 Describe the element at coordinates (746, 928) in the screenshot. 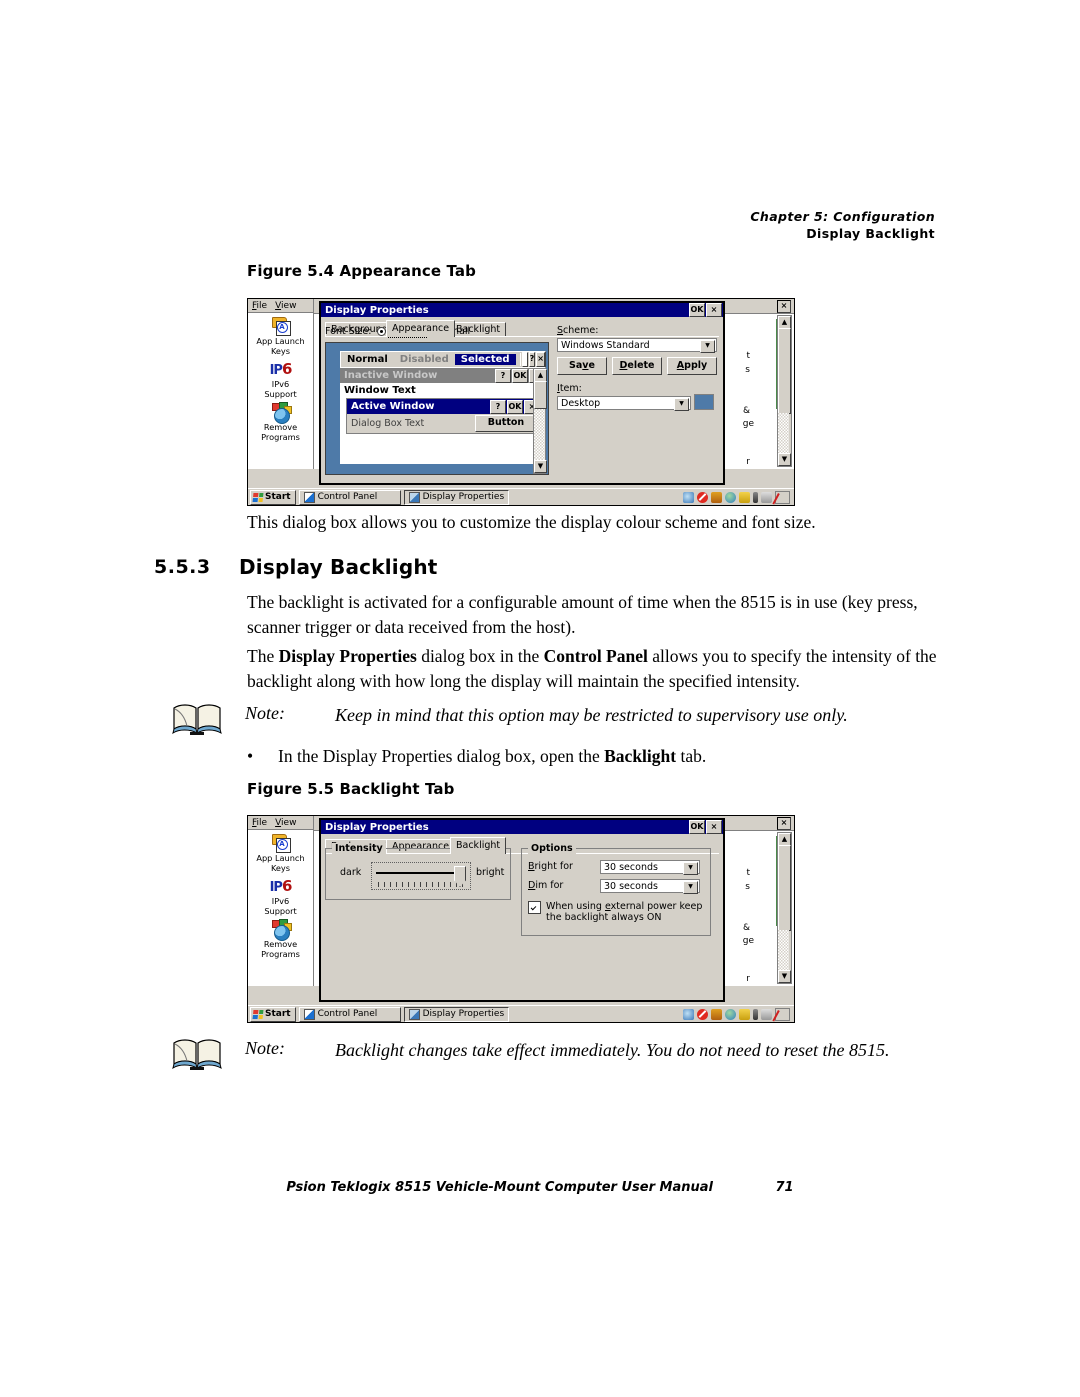

I see `bg-text-fragment: &` at that location.